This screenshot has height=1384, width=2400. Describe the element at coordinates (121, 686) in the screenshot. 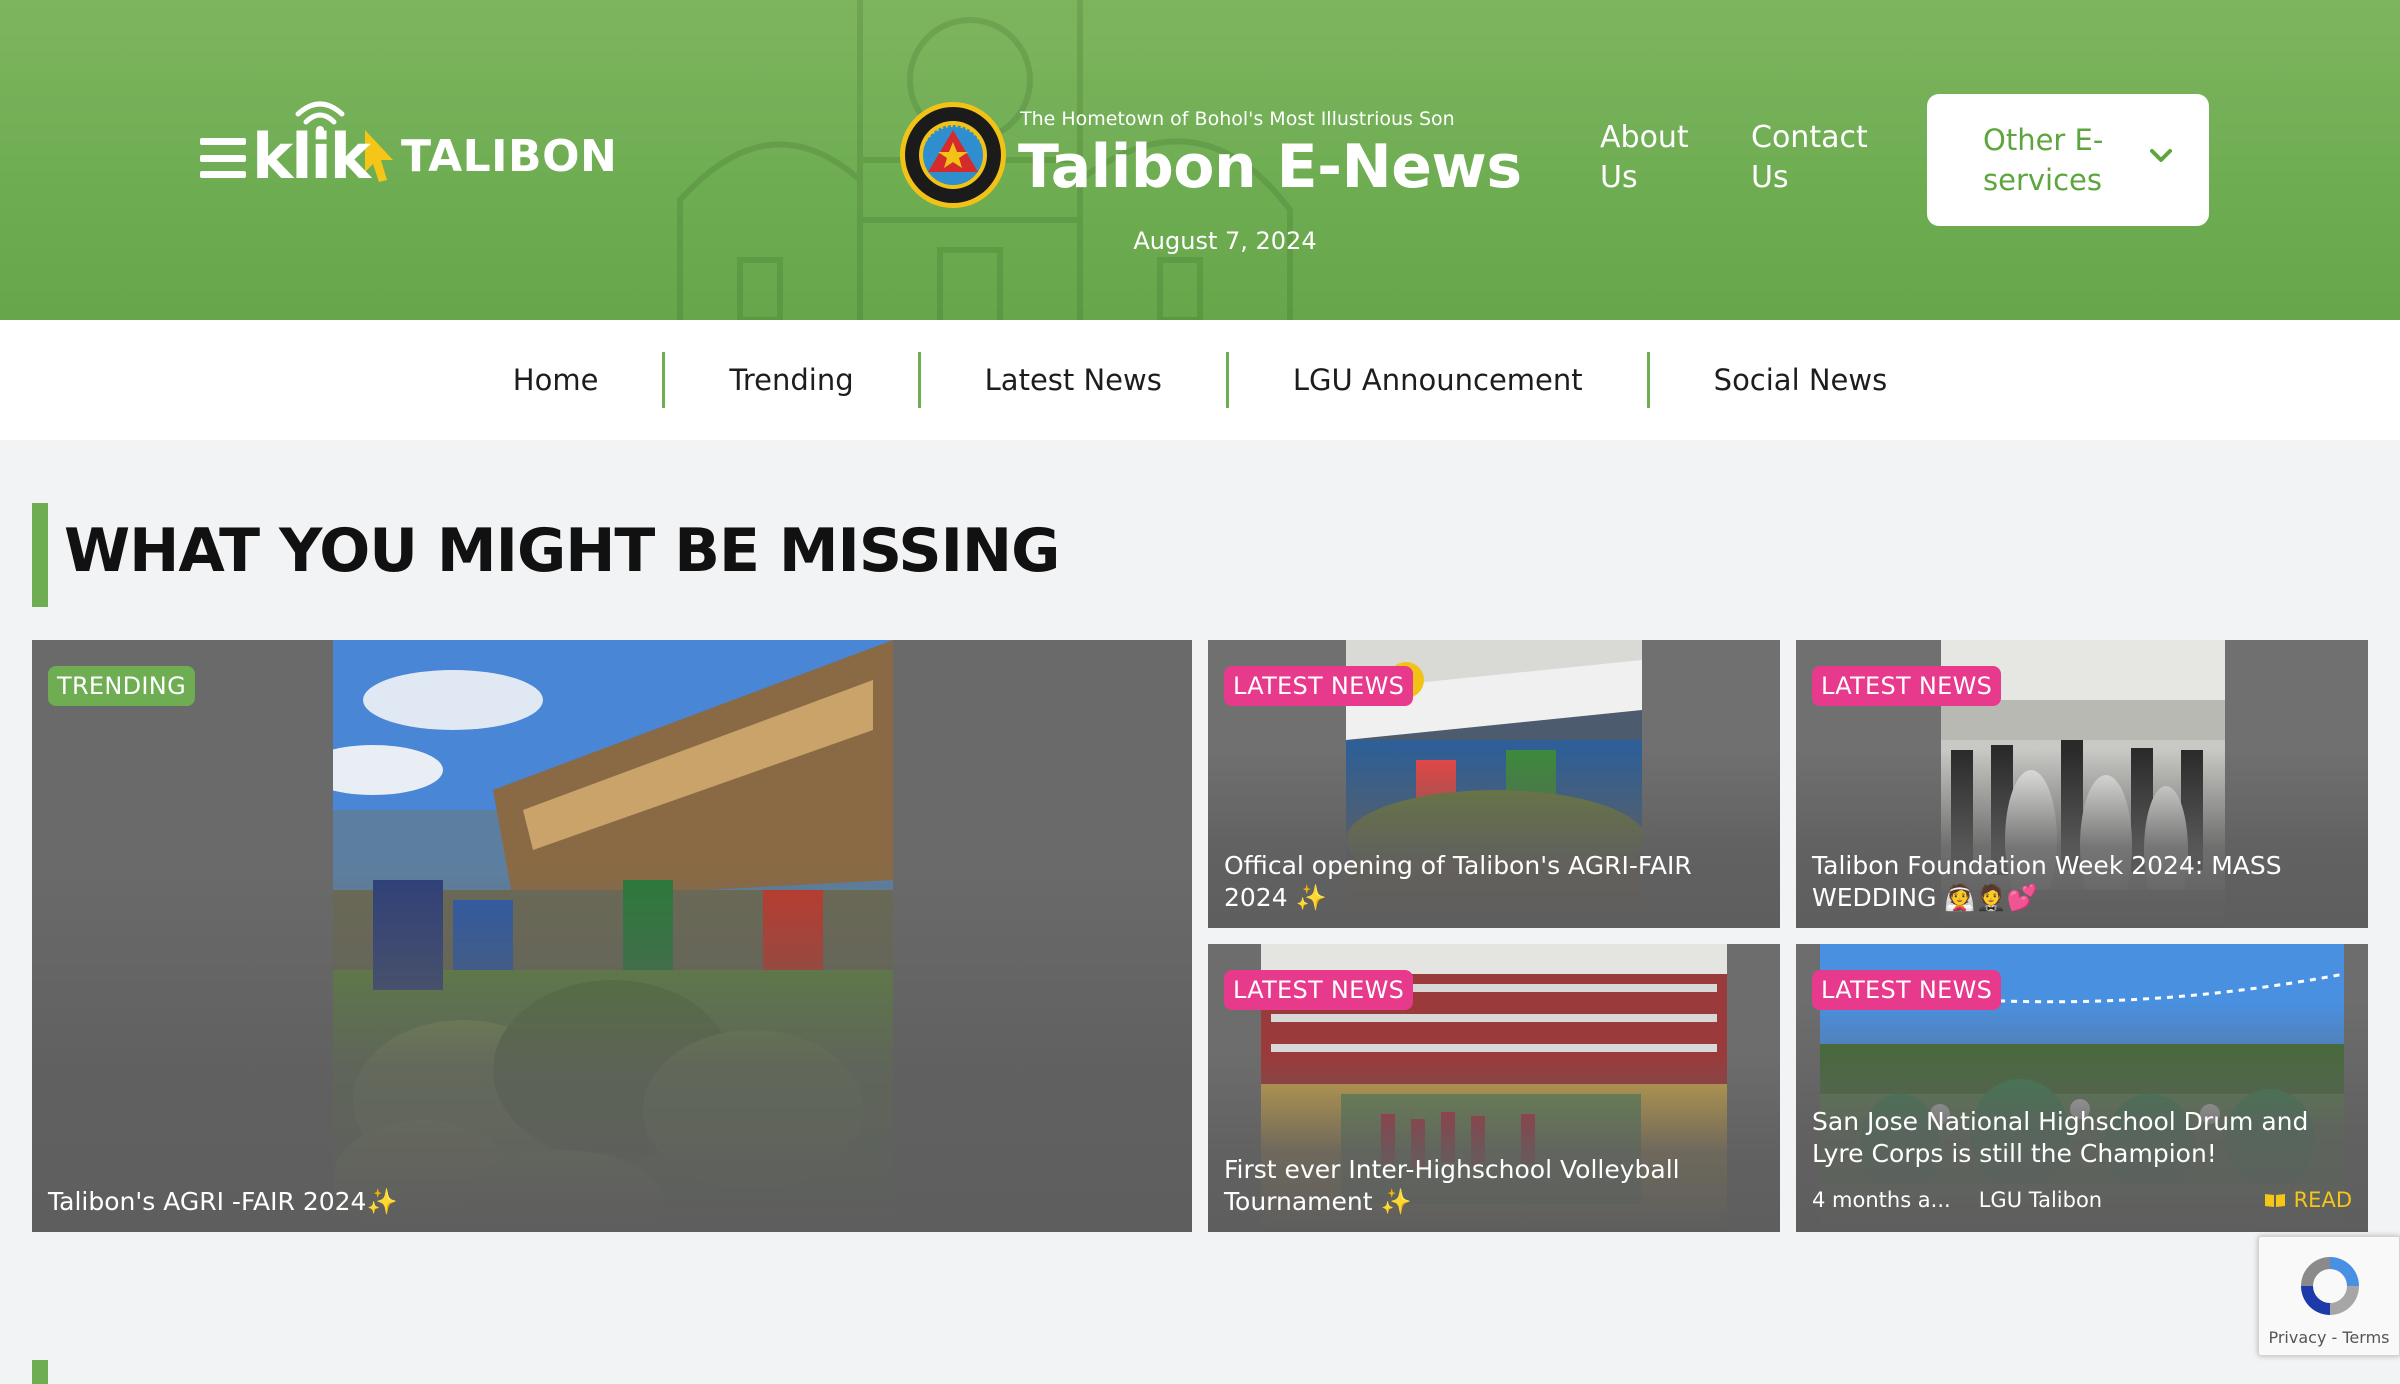

I see `category-badge-trending: TRENDING` at that location.